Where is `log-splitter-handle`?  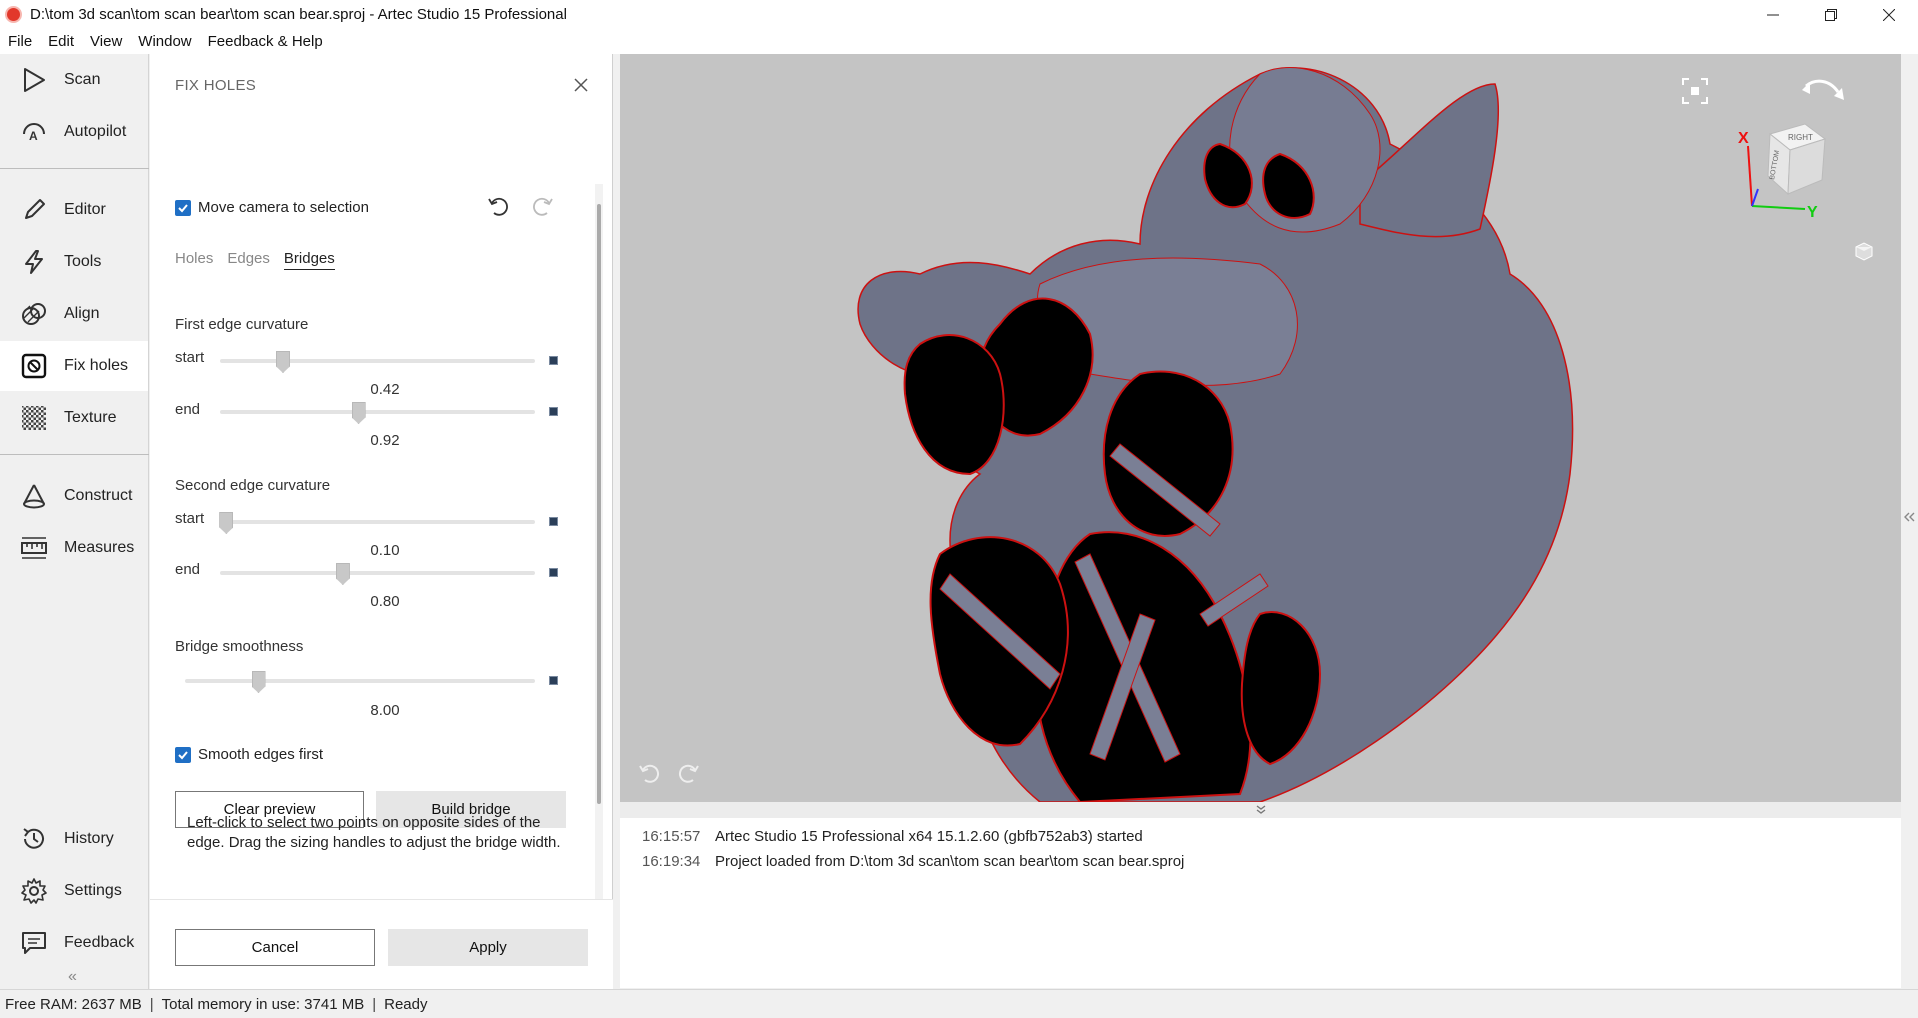
log-splitter-handle is located at coordinates (1260, 810).